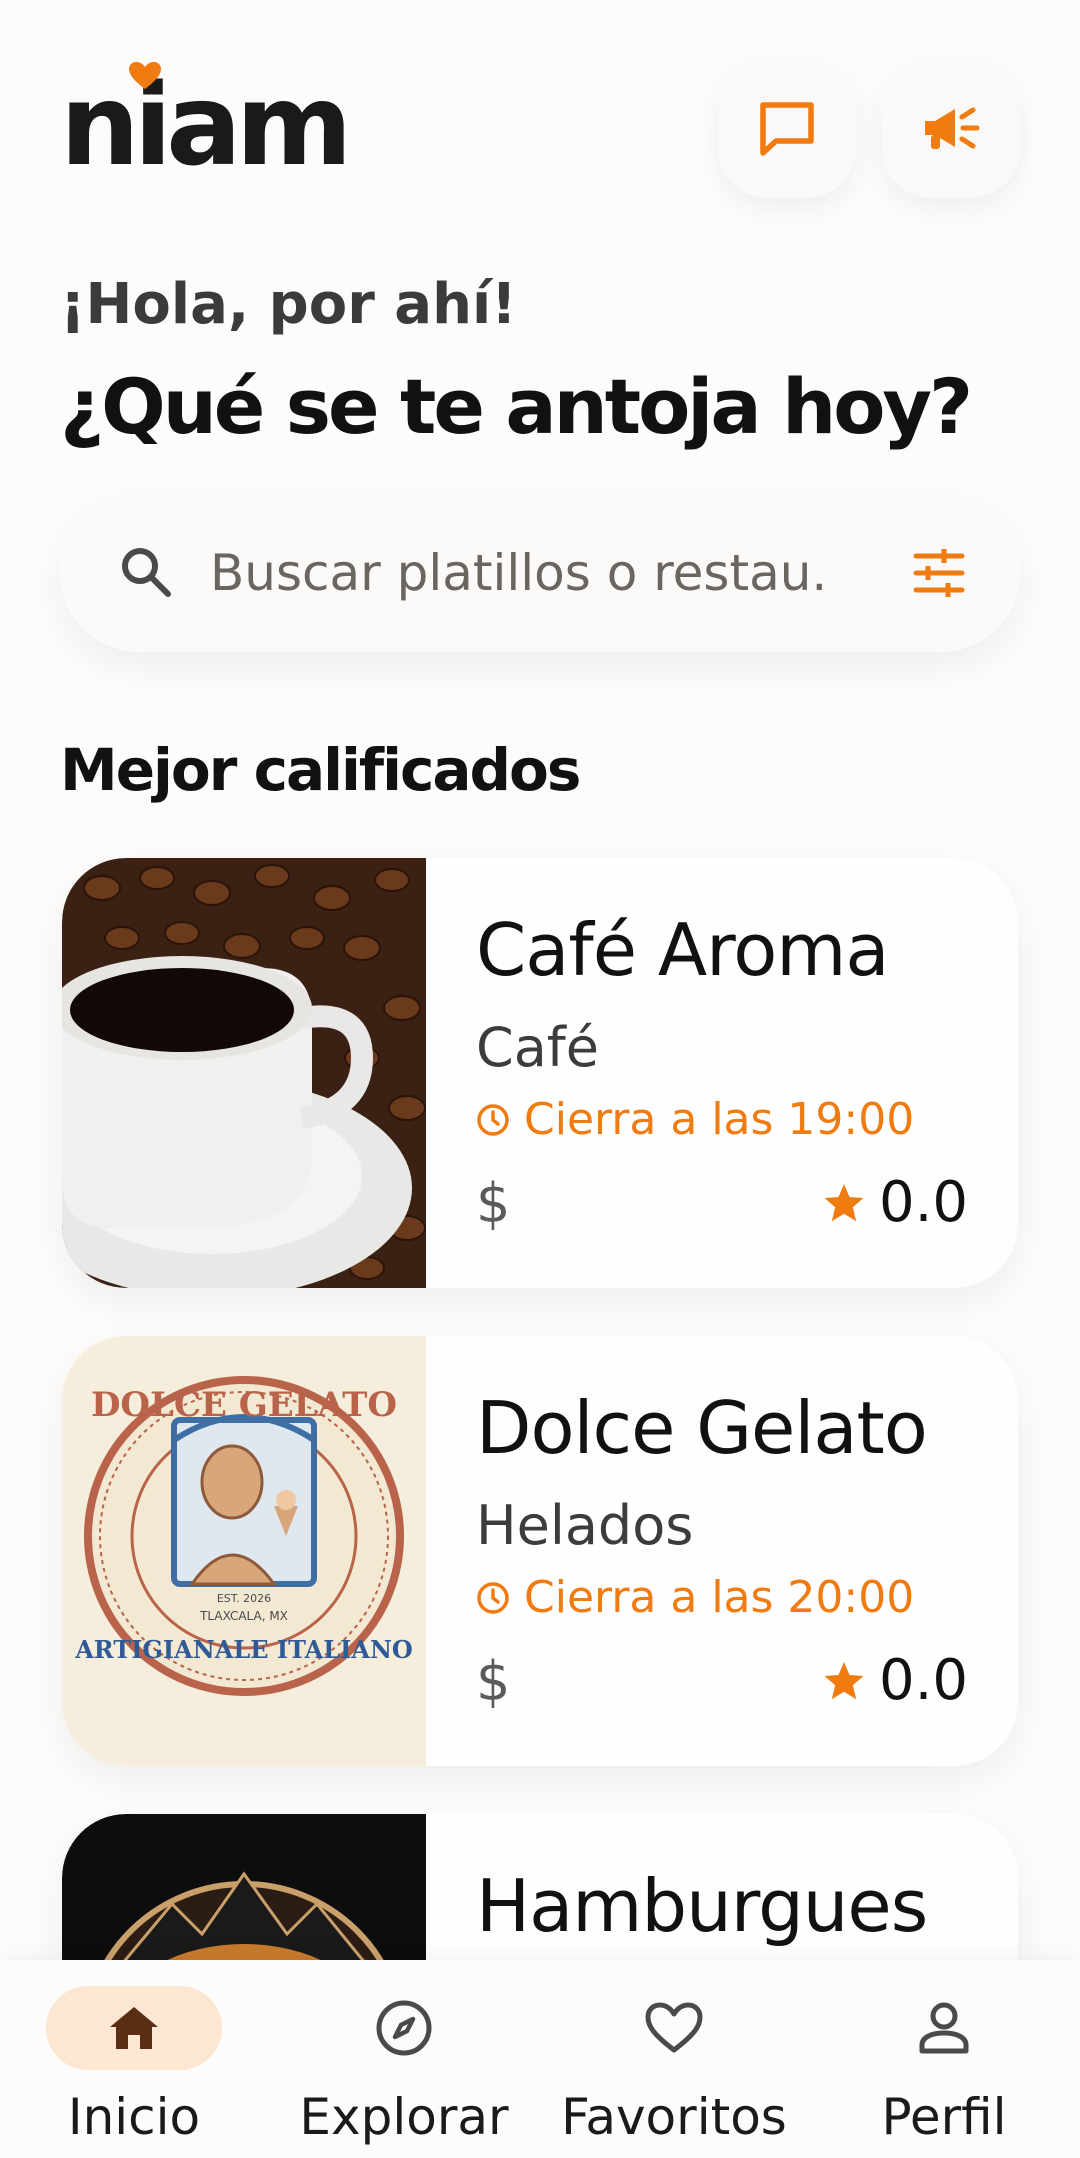  I want to click on restaurant-name: Dolce Gelato, so click(702, 1428).